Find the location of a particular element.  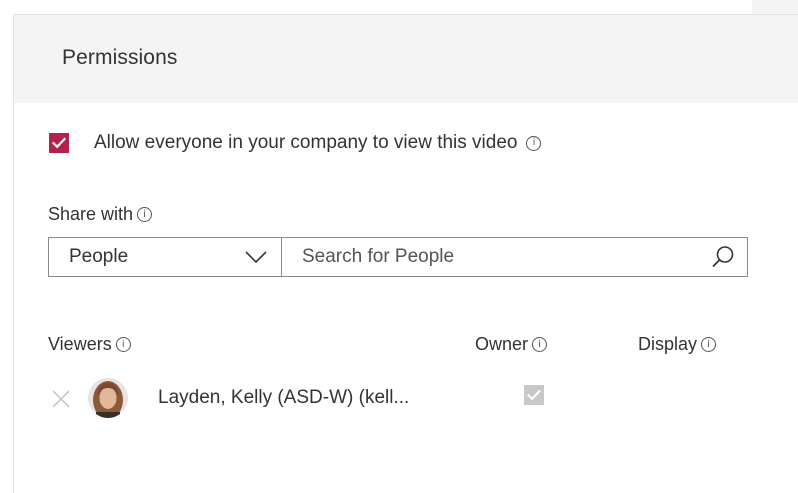

panel-title: Permissions is located at coordinates (120, 57).